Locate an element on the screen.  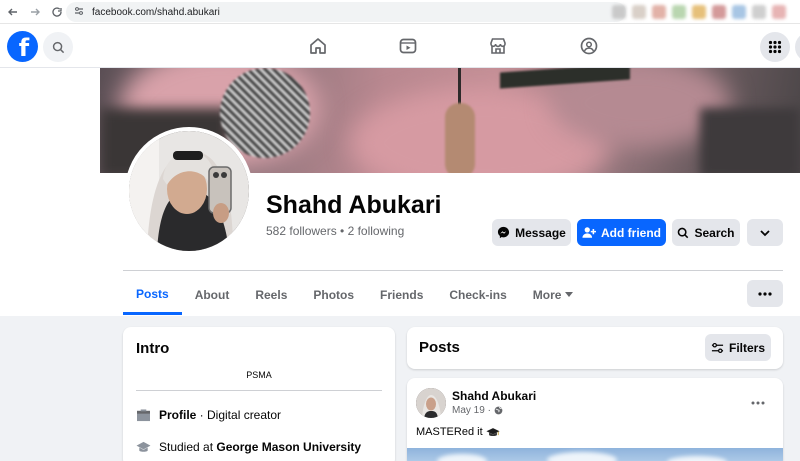
apps-menu-icon is located at coordinates (775, 47).